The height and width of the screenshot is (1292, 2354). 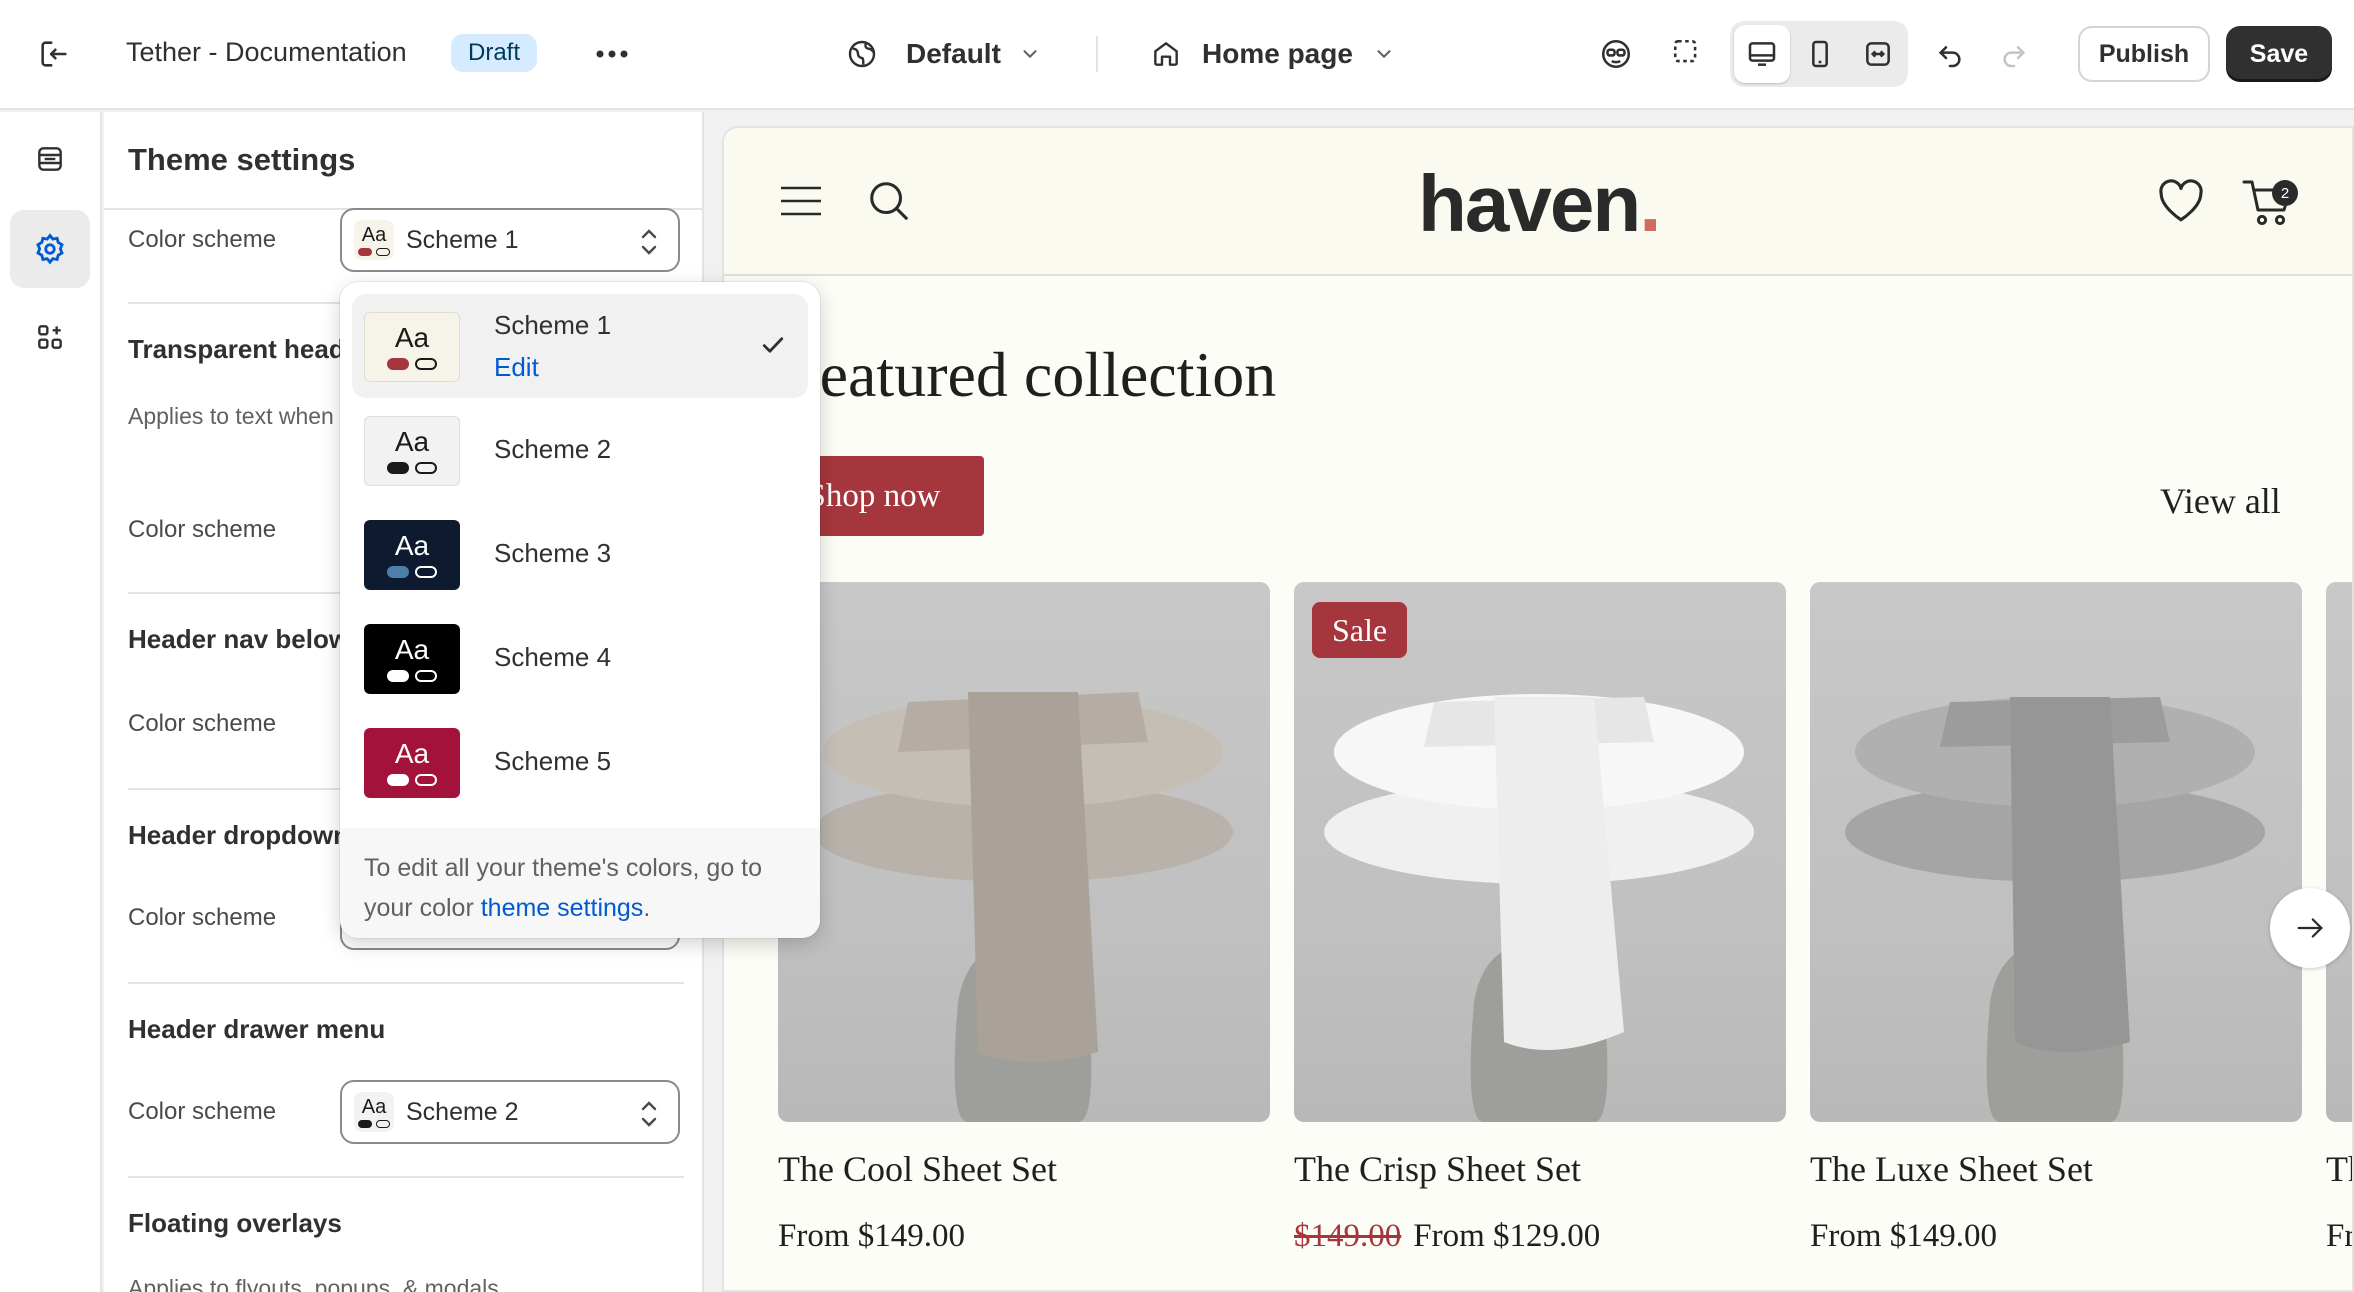 What do you see at coordinates (257, 1029) in the screenshot?
I see `section-title-drawer: Header drawer menu` at bounding box center [257, 1029].